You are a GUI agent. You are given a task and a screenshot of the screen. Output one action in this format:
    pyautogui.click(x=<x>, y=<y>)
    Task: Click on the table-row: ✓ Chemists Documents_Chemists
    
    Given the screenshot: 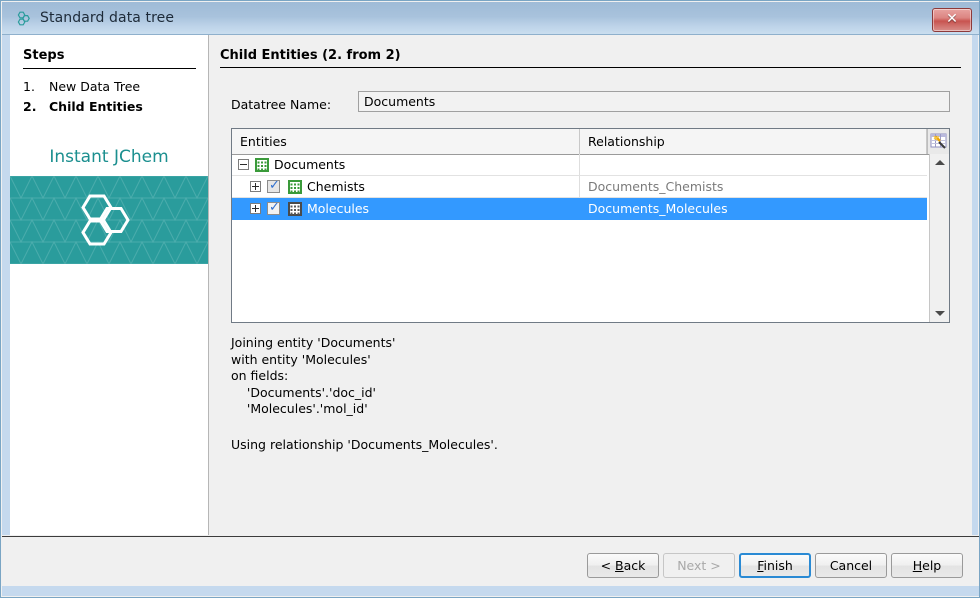 What is the action you would take?
    pyautogui.click(x=579, y=187)
    